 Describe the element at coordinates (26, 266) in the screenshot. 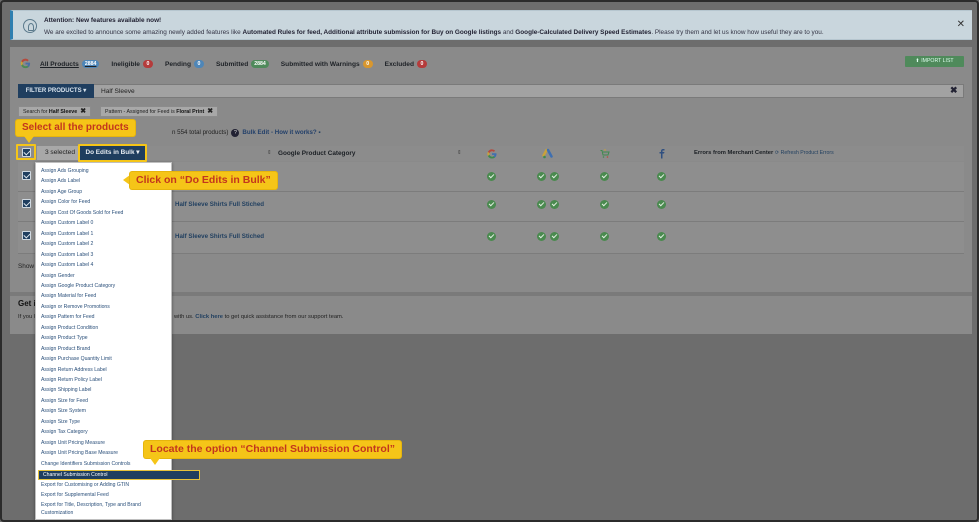

I see `pagination-show-label: Show` at that location.